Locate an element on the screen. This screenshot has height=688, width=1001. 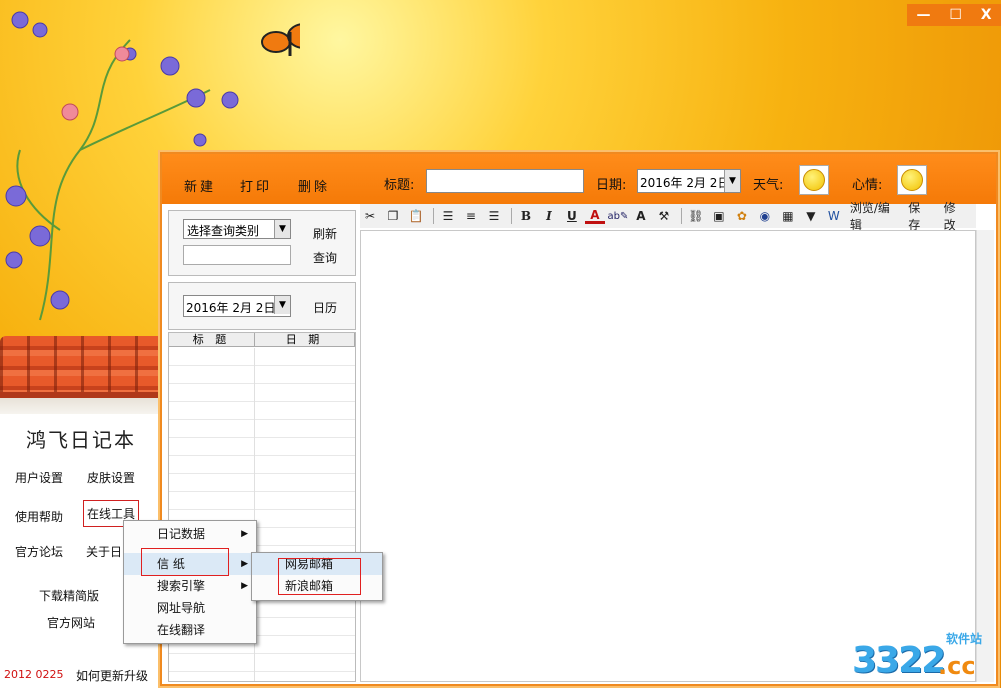
copy-icon: ❐ is located at coordinates (393, 216).